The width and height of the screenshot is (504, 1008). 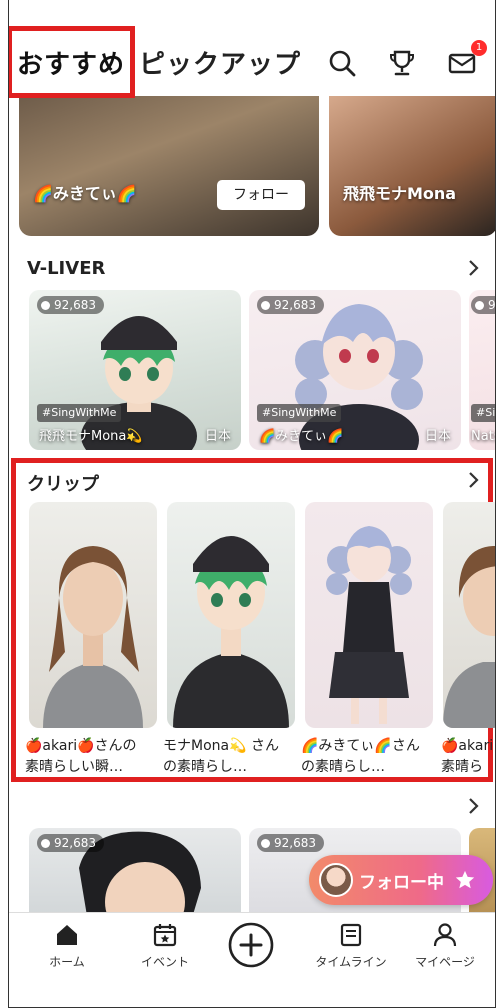 I want to click on star-icon, so click(x=465, y=879).